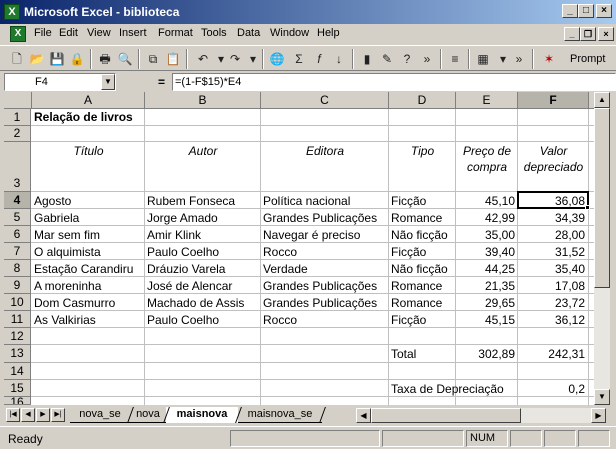  Describe the element at coordinates (551, 269) in the screenshot. I see `cell-valor: 35,40` at that location.